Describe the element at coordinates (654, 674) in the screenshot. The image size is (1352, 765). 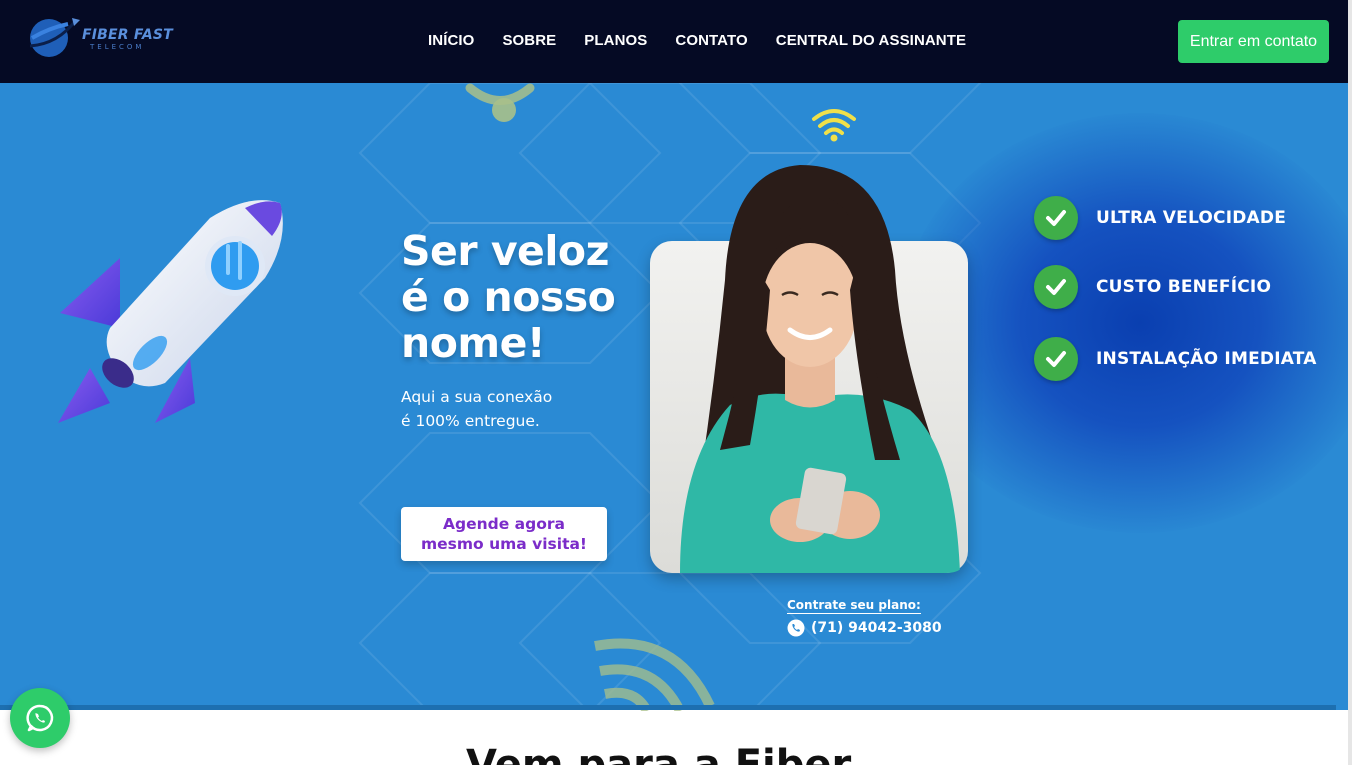
I see `wifi-bottom-icon` at that location.